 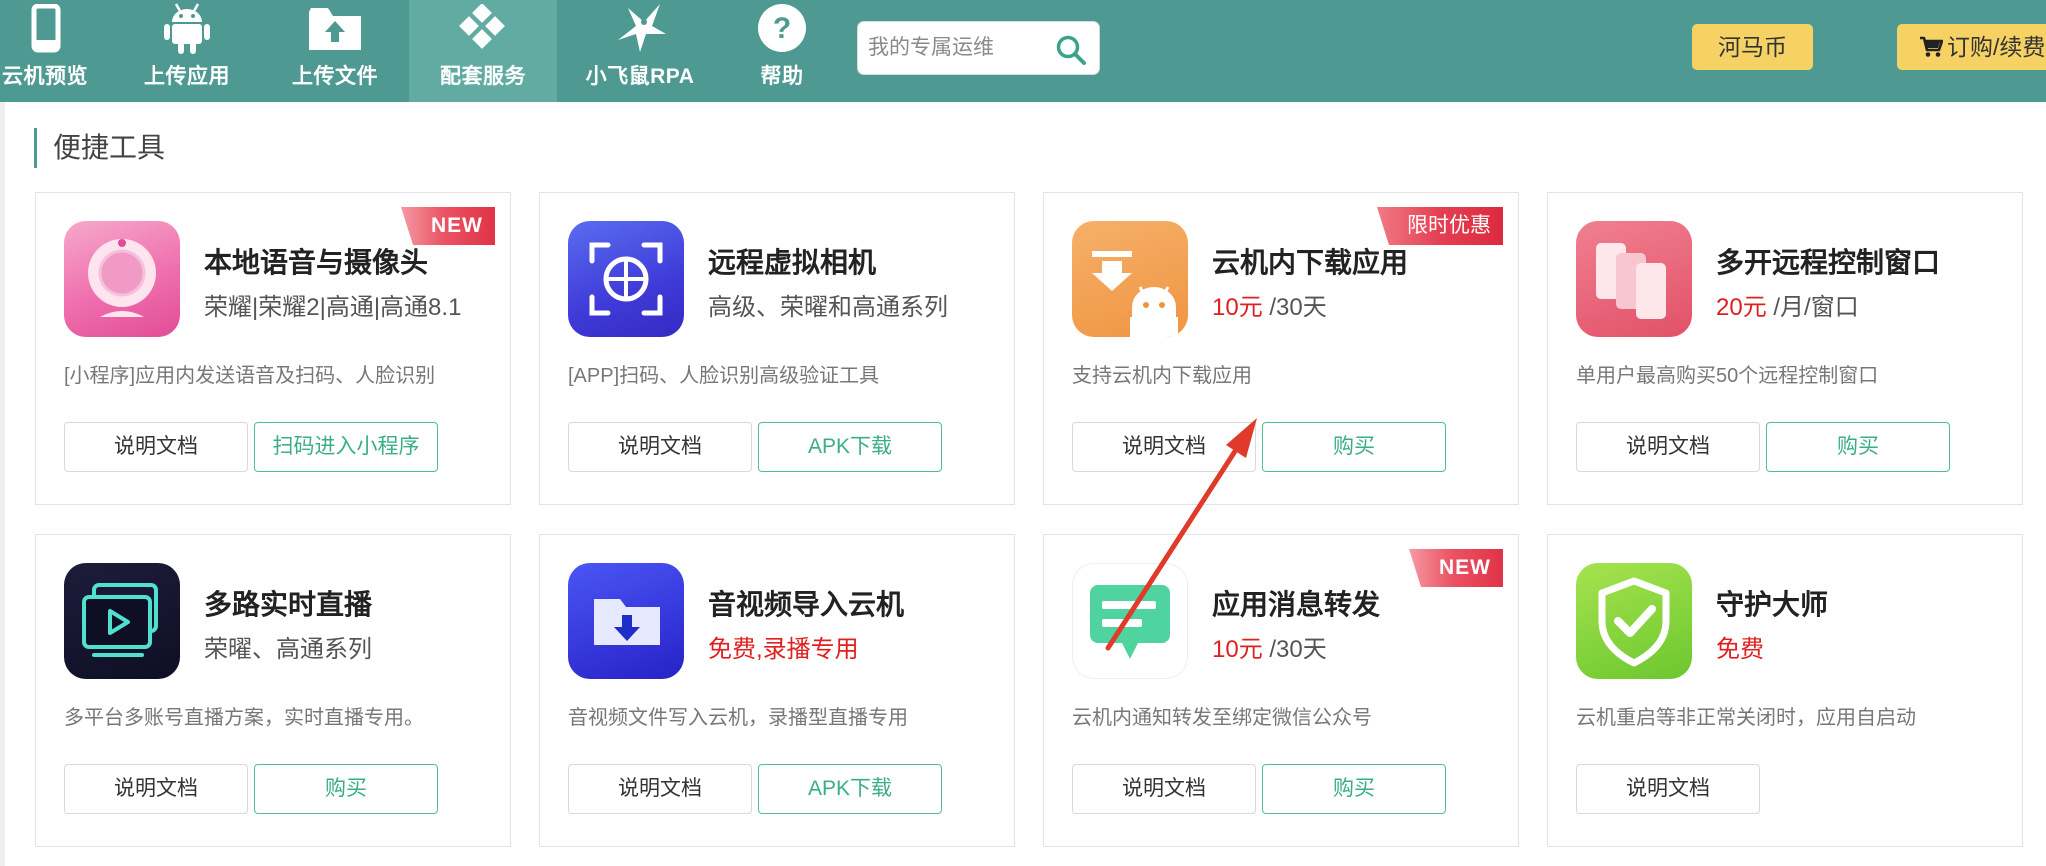 I want to click on nav-label: 云机预览, so click(x=45, y=76).